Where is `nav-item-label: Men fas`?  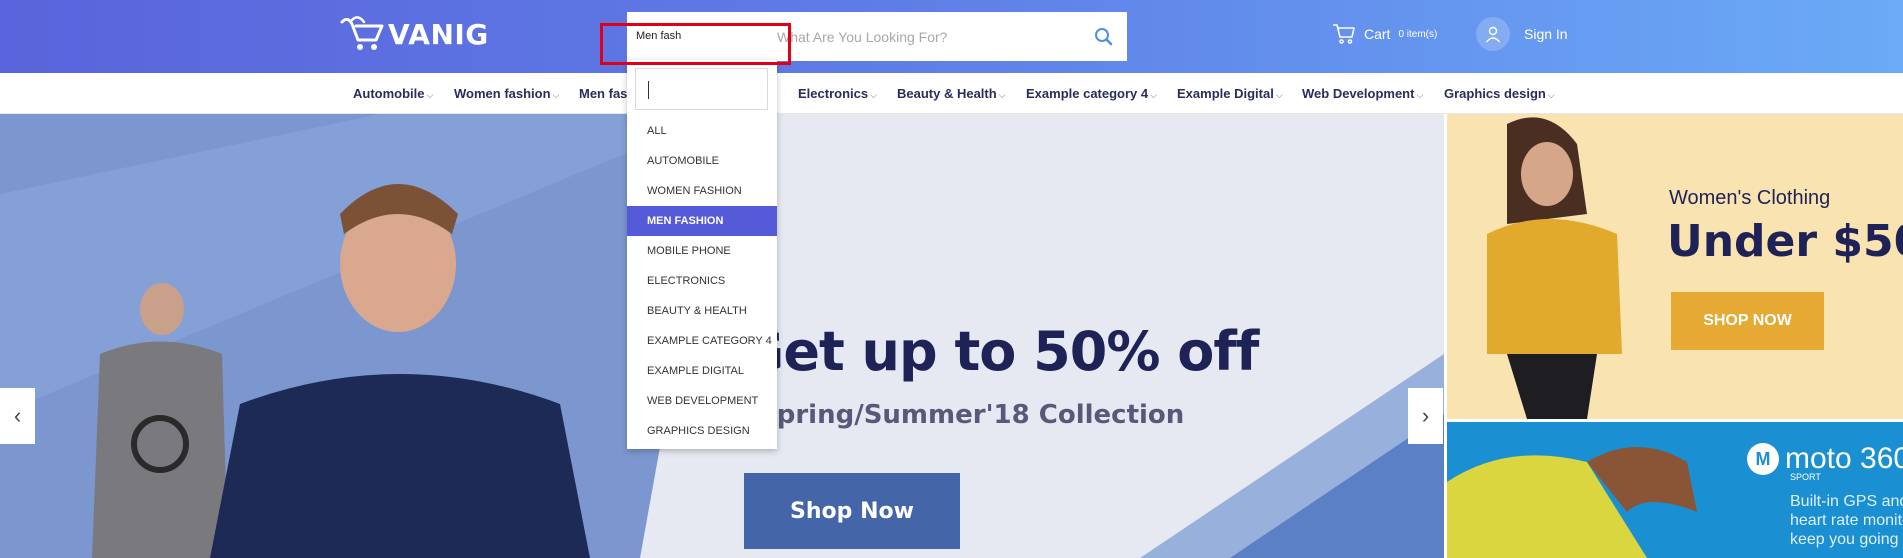 nav-item-label: Men fas is located at coordinates (603, 93).